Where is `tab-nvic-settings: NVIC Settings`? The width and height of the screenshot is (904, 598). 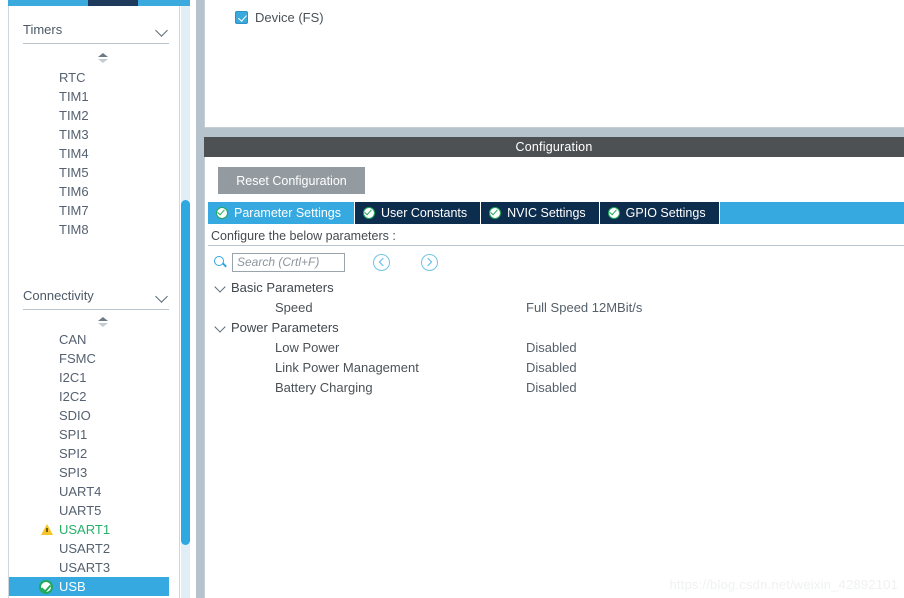 tab-nvic-settings: NVIC Settings is located at coordinates (540, 213).